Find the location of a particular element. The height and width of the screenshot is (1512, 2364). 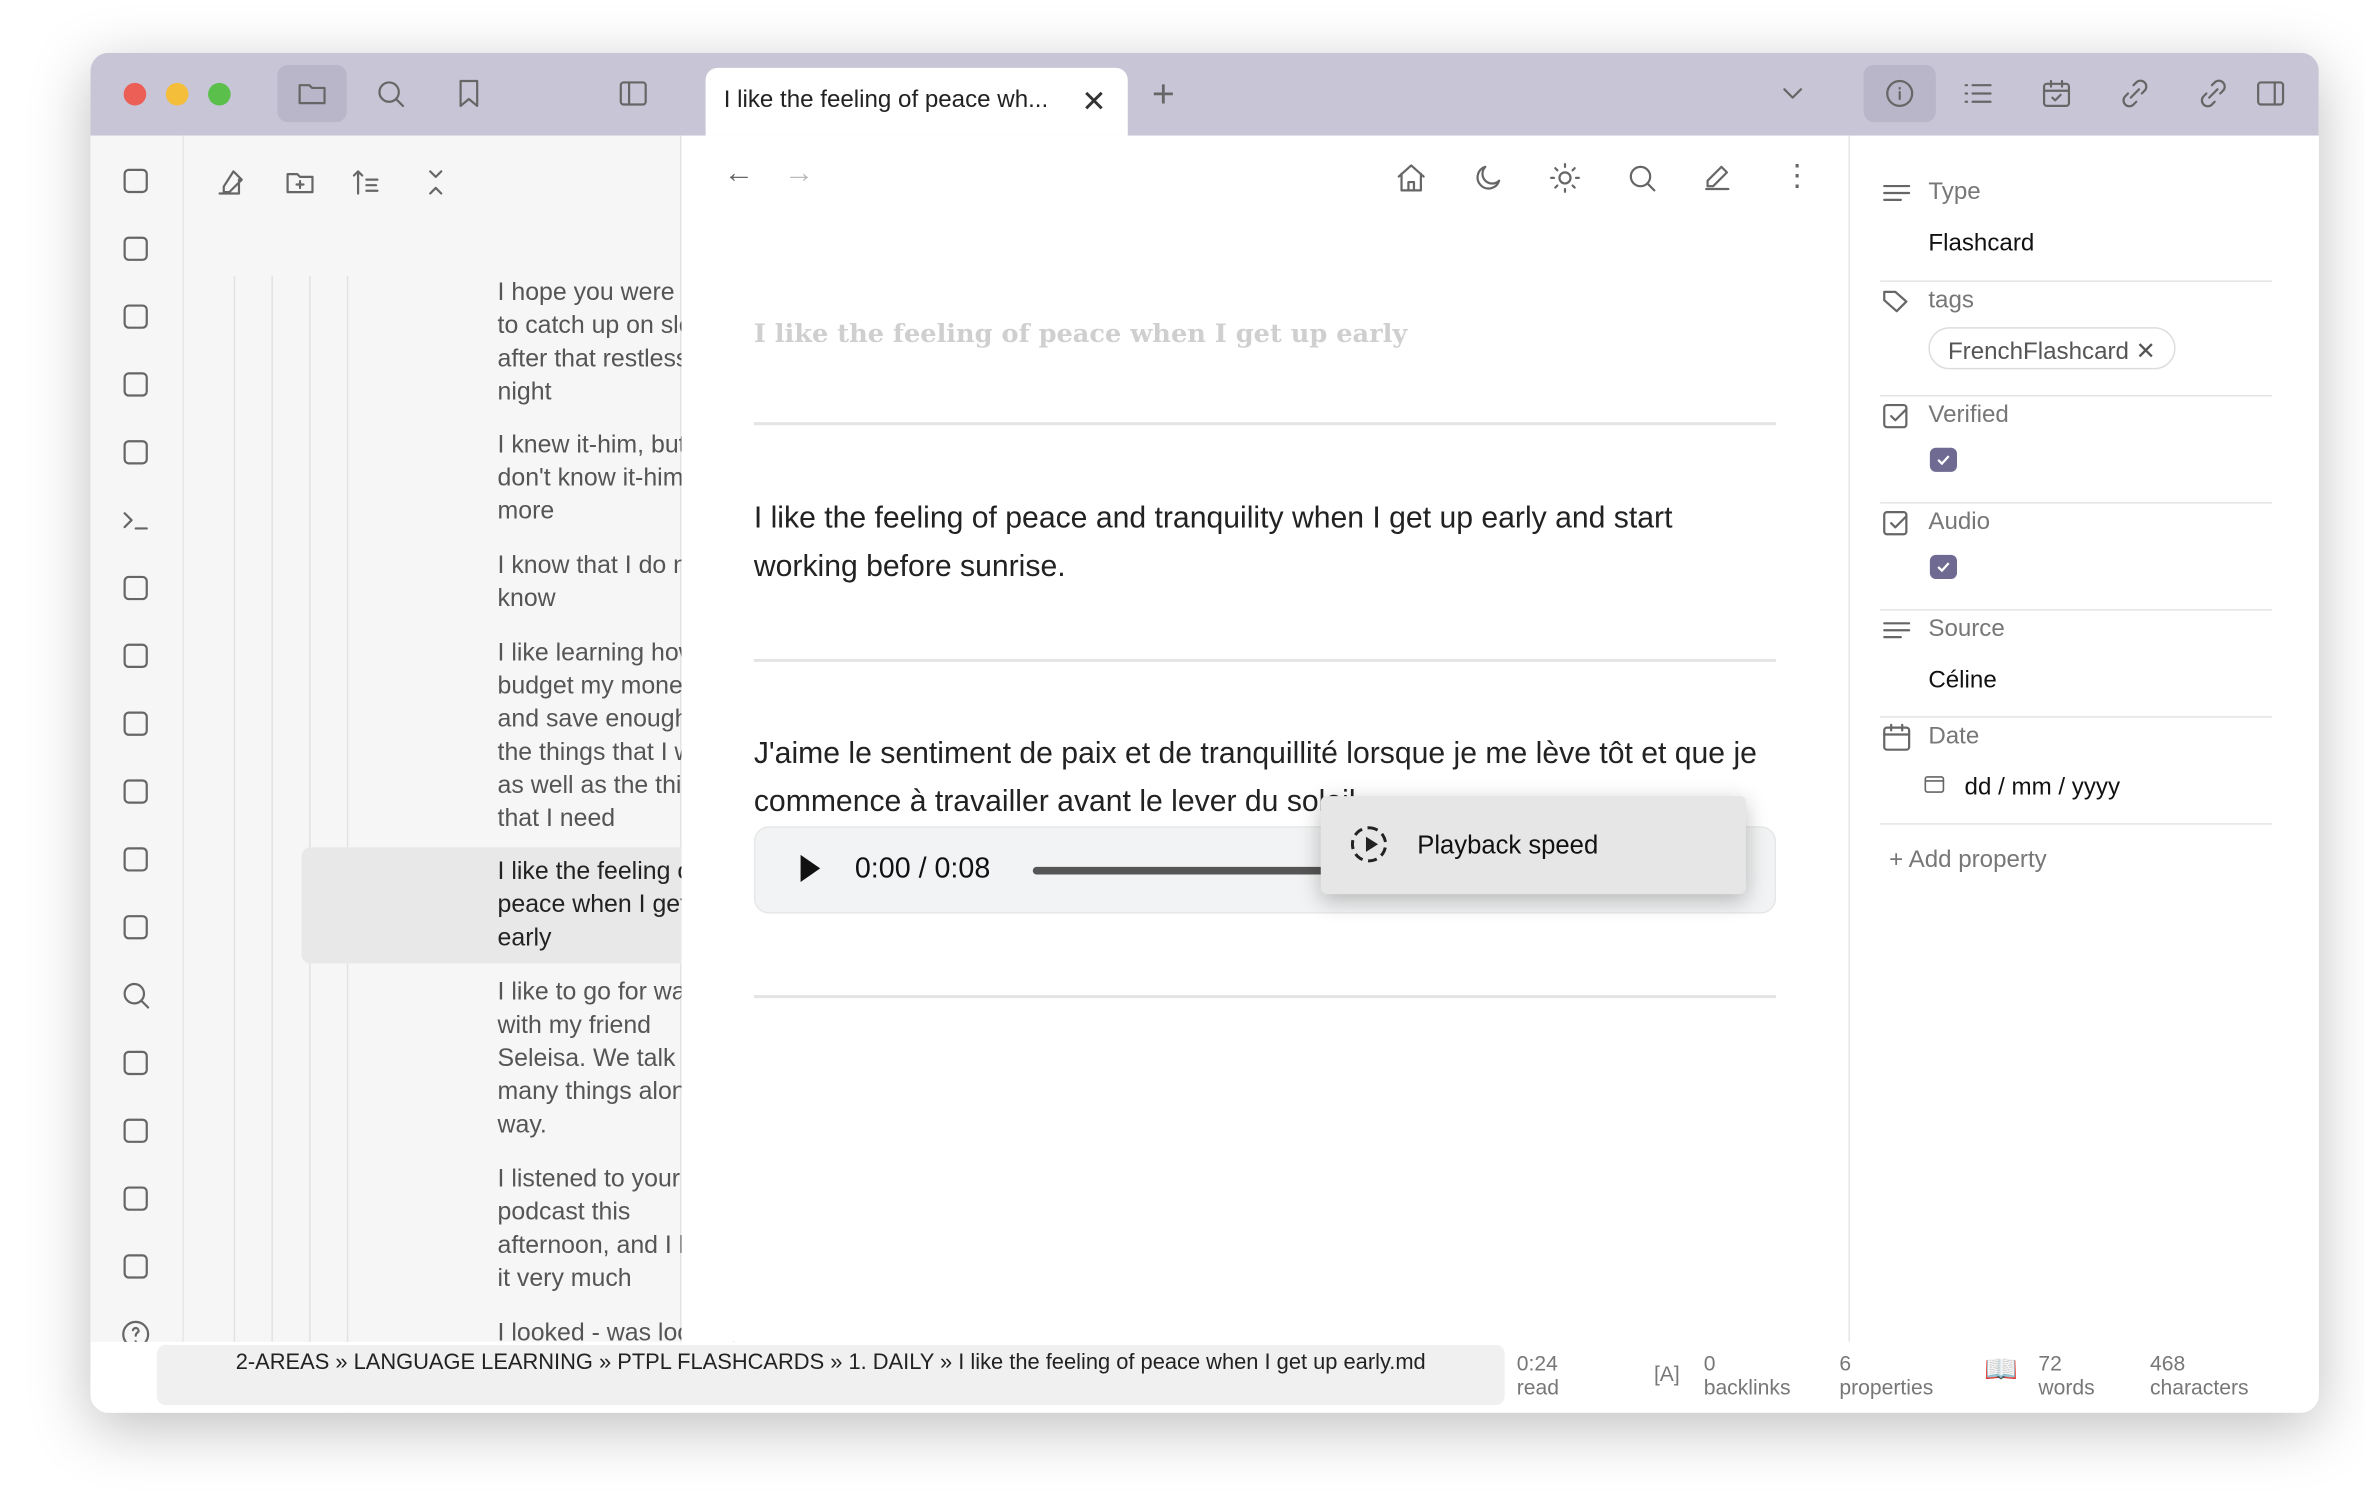

new-tab-icon: + is located at coordinates (1163, 94).